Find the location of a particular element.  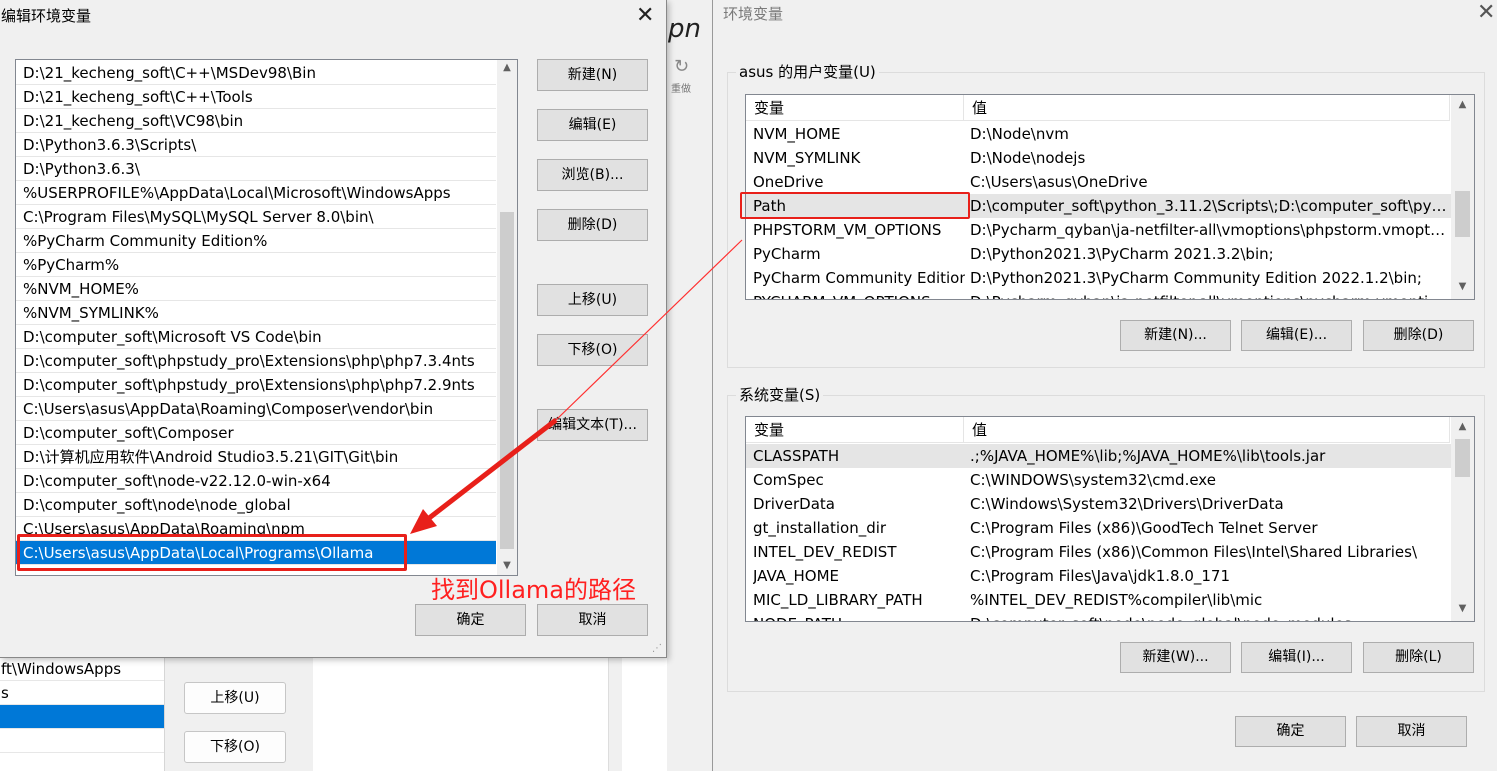

annotation-arrow is located at coordinates (576, 386).